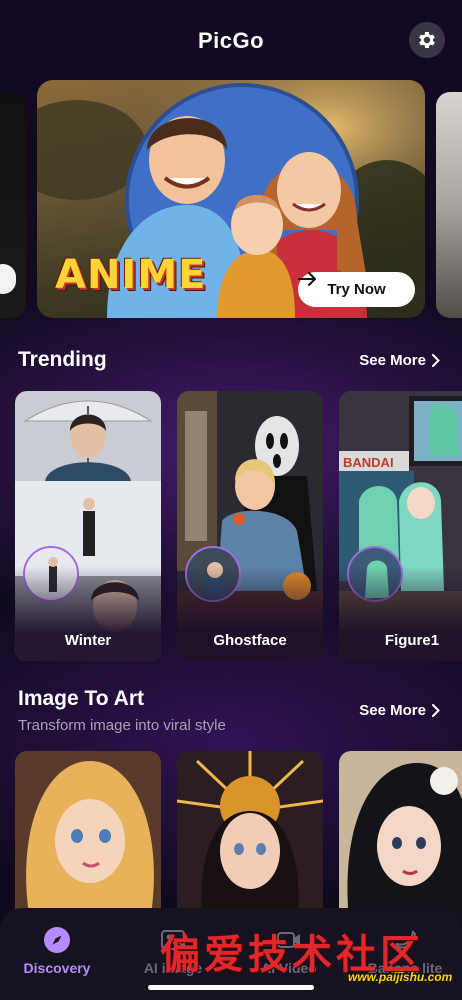 The height and width of the screenshot is (1000, 462). I want to click on image-to-art-subtitle: Transform image into viral style, so click(122, 725).